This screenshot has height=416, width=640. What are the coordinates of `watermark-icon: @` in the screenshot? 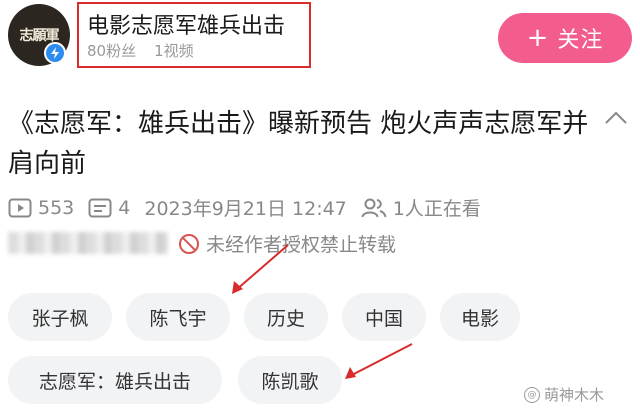 It's located at (532, 394).